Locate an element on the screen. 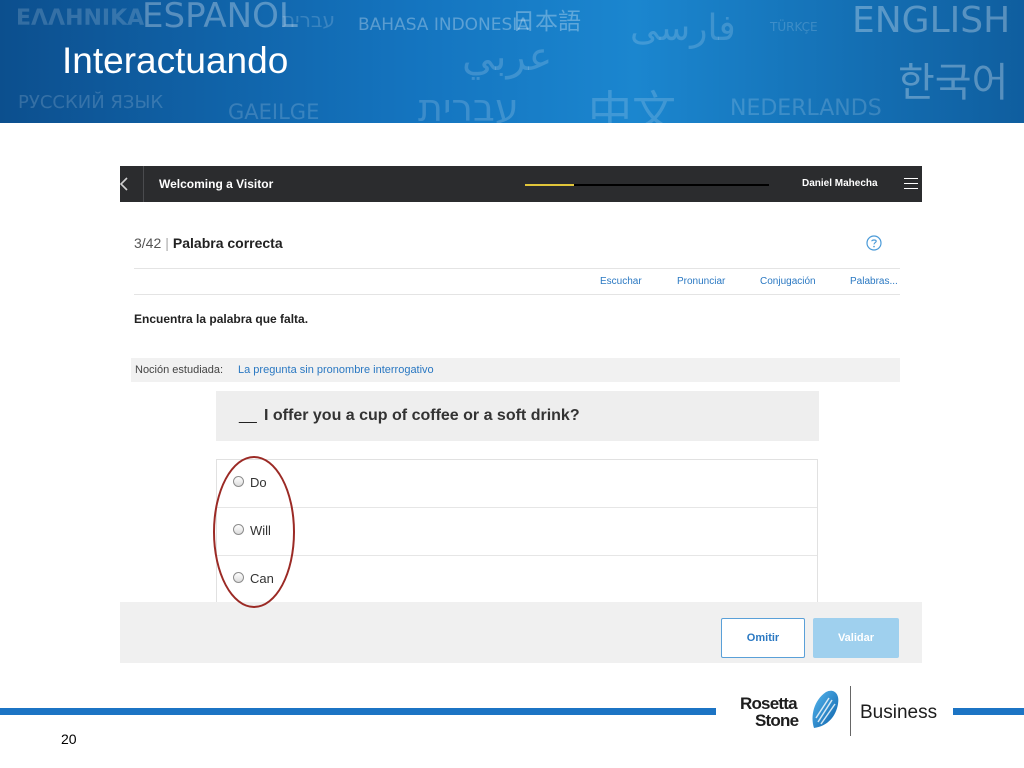  highlight-ellipse is located at coordinates (254, 532).